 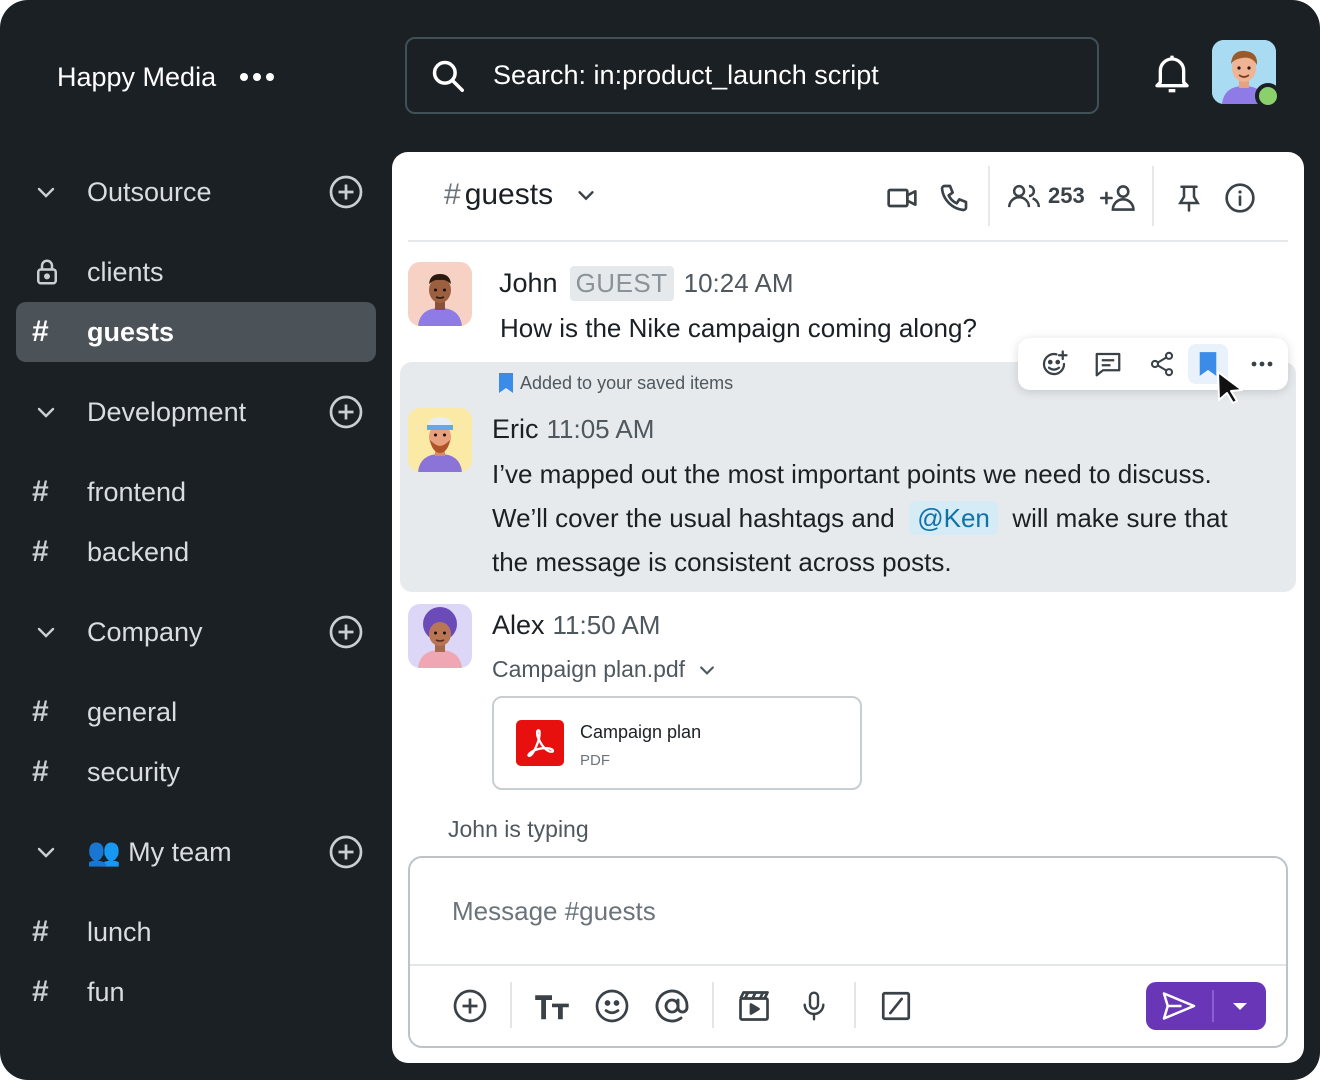 What do you see at coordinates (953, 518) in the screenshot?
I see `user-mention: @Ken` at bounding box center [953, 518].